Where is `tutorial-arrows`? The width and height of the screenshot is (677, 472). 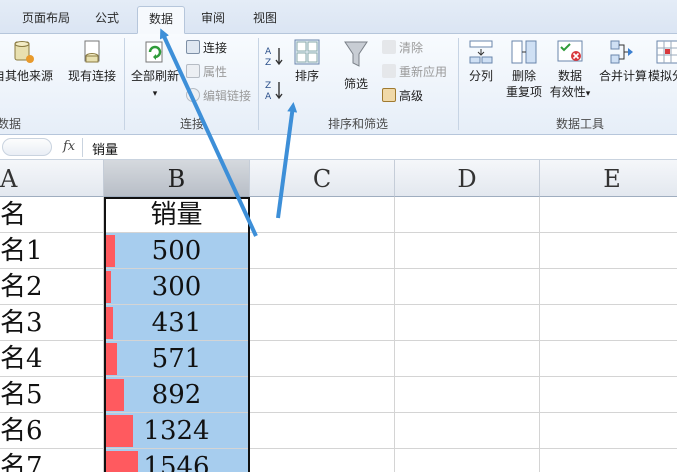
tutorial-arrows is located at coordinates (228, 132).